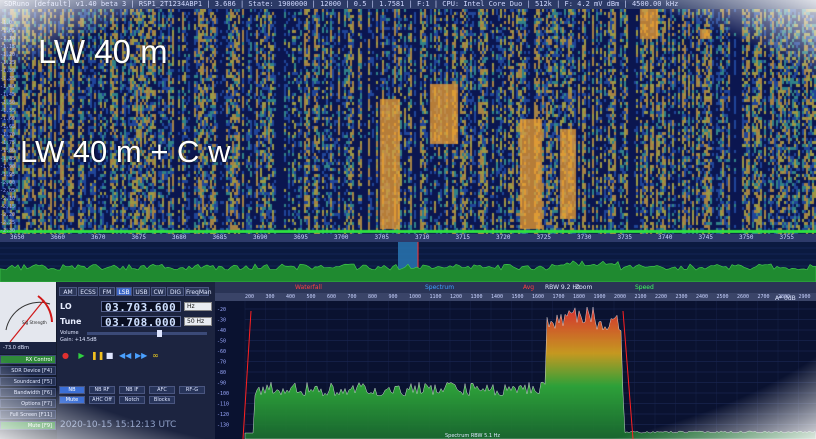 This screenshot has width=816, height=439. Describe the element at coordinates (162, 390) in the screenshot. I see `nr-button-afc: AFC` at that location.